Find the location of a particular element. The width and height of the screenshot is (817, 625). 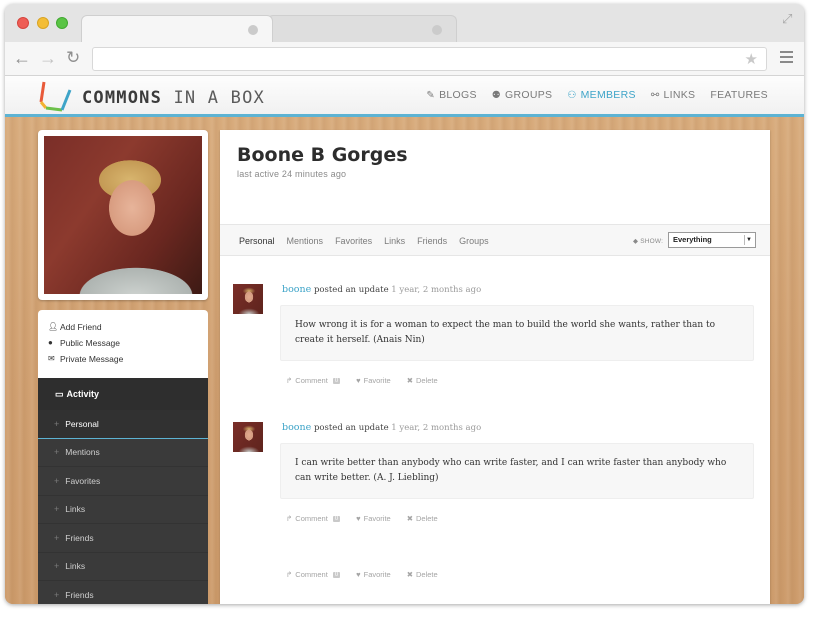

tab-personal: Personal is located at coordinates (257, 241).